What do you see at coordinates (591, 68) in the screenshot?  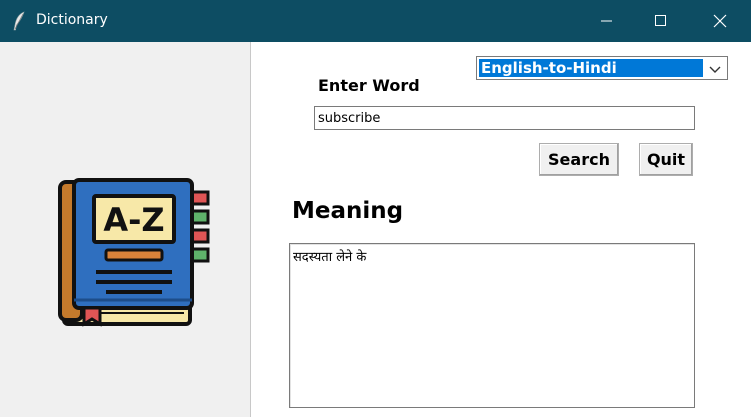 I see `language-selected-value: English-to-Hindi` at bounding box center [591, 68].